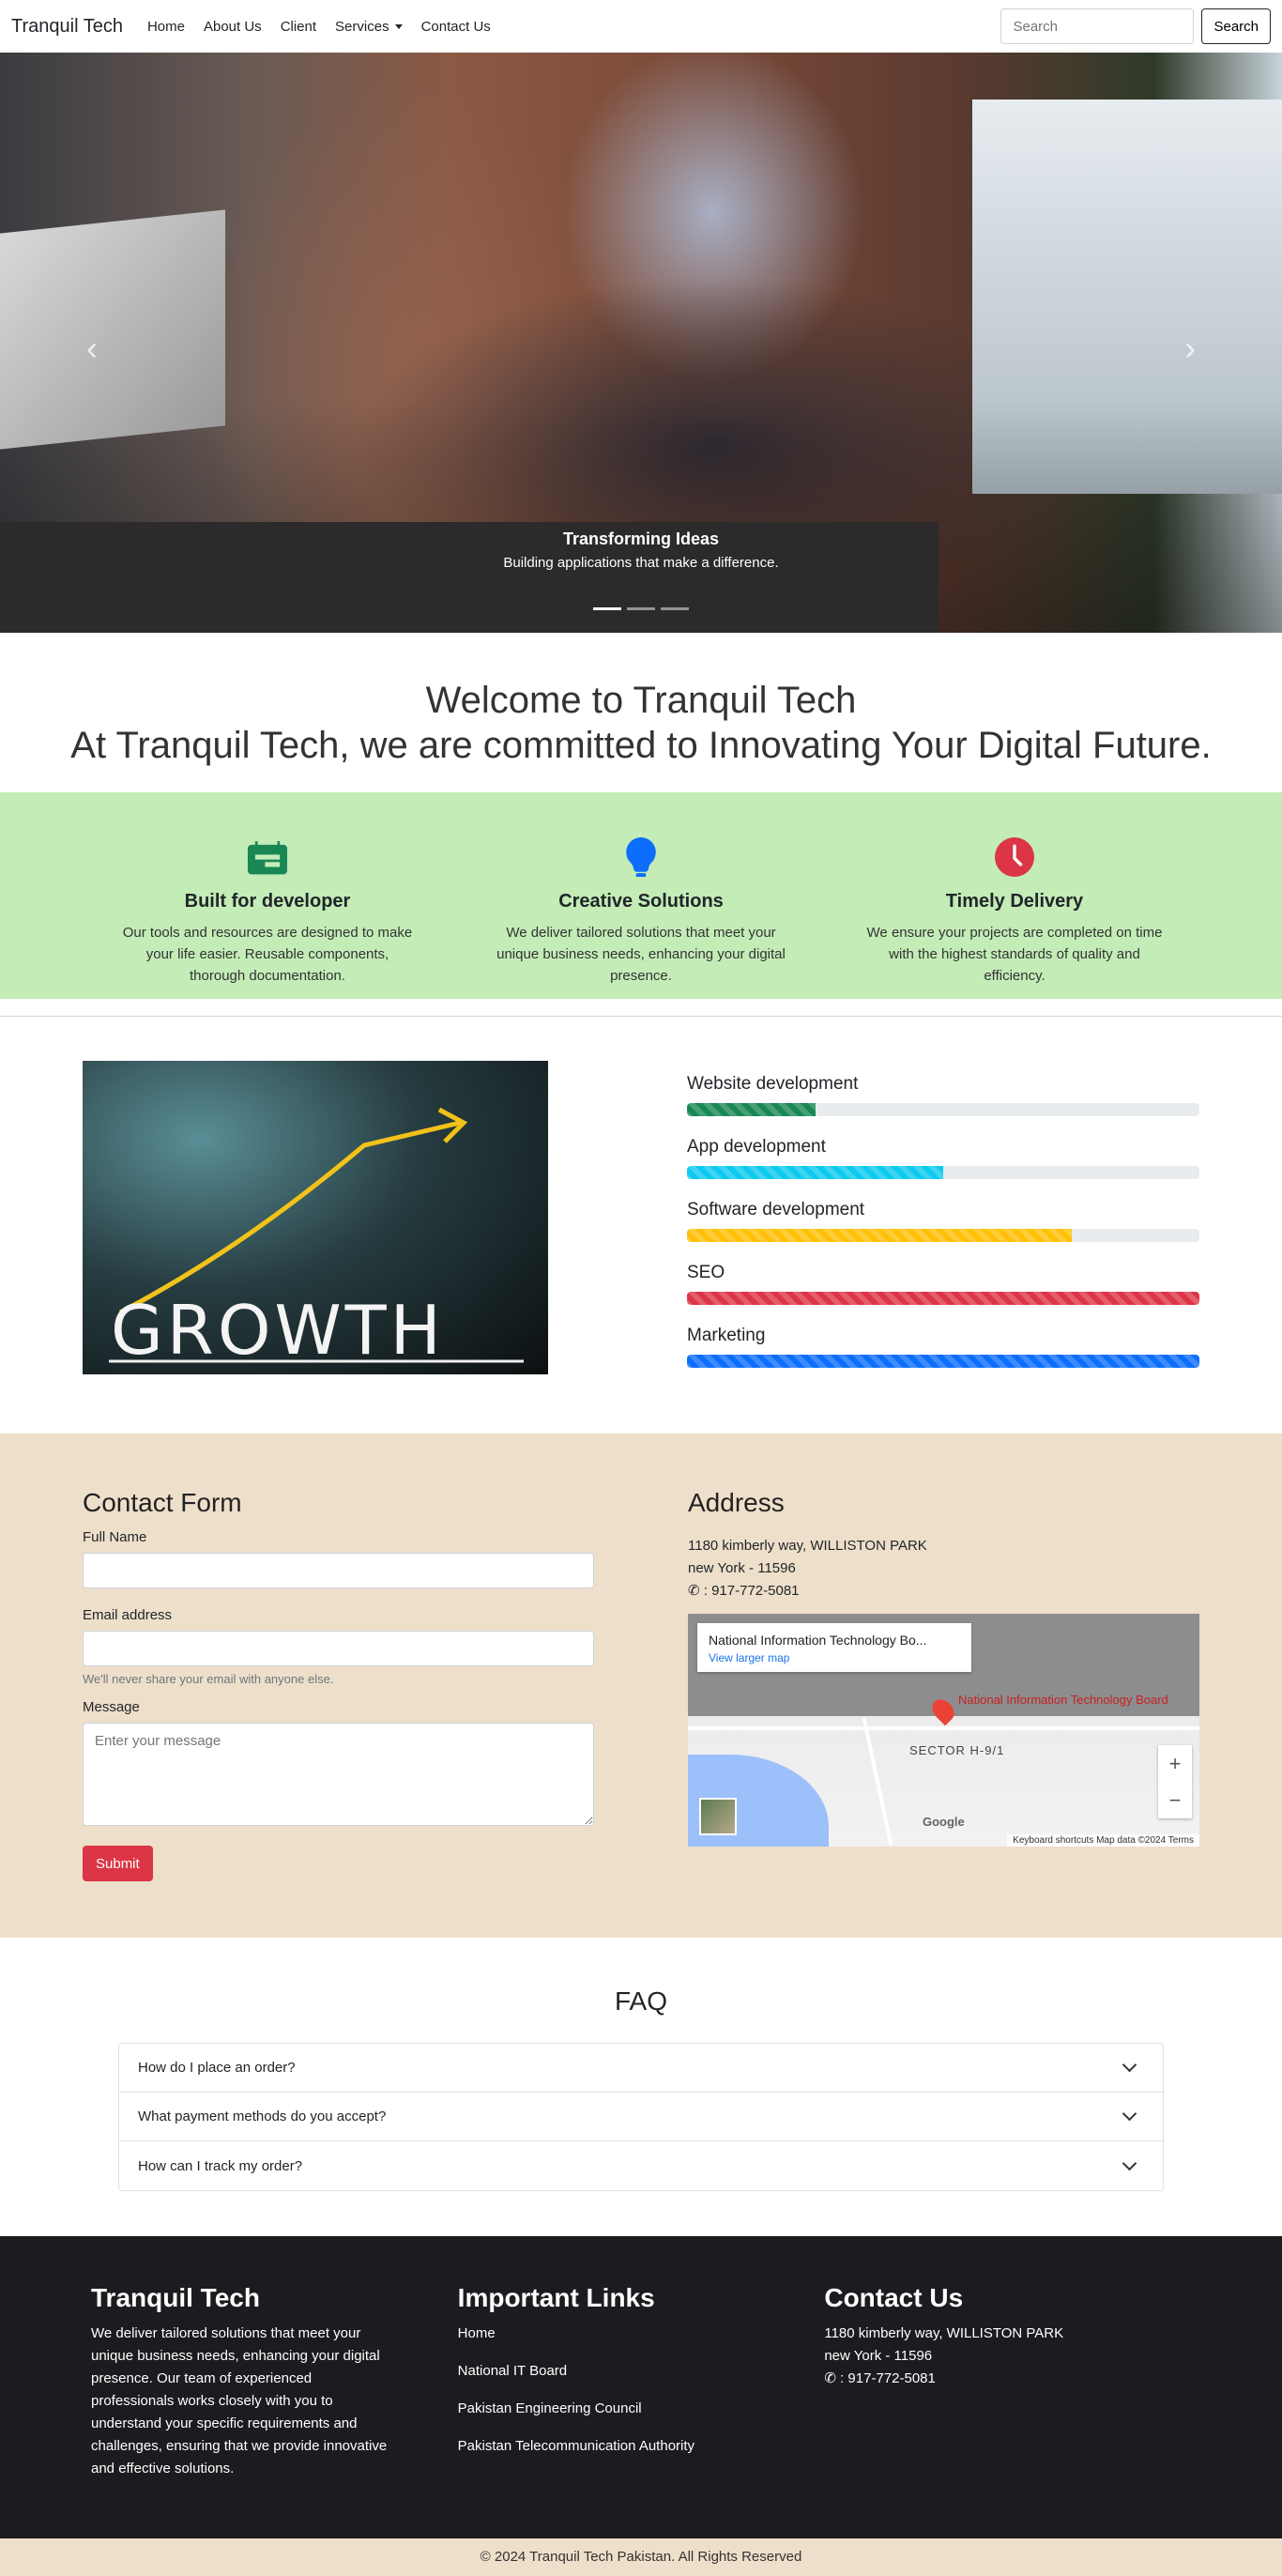 The height and width of the screenshot is (2576, 1282). I want to click on footer-phone-number: : 917-772-5081, so click(888, 2378).